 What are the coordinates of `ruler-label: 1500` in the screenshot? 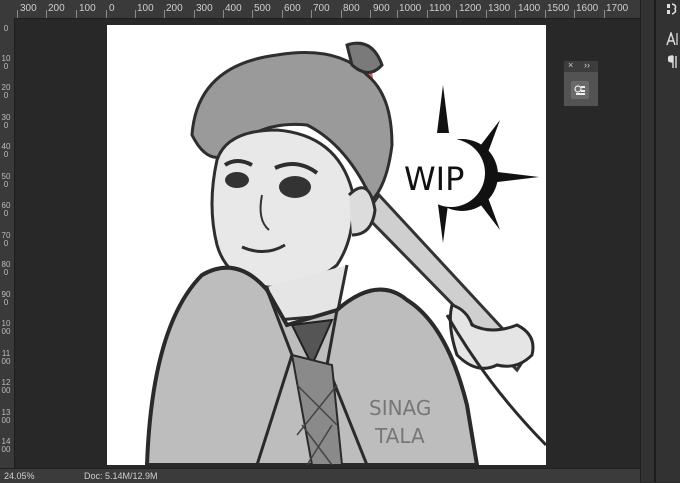 It's located at (558, 8).